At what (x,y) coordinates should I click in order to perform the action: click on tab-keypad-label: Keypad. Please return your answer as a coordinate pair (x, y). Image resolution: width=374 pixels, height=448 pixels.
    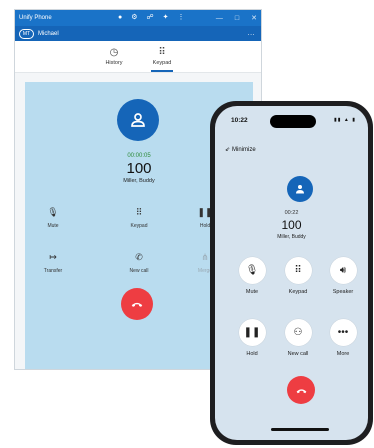
    Looking at the image, I should click on (162, 62).